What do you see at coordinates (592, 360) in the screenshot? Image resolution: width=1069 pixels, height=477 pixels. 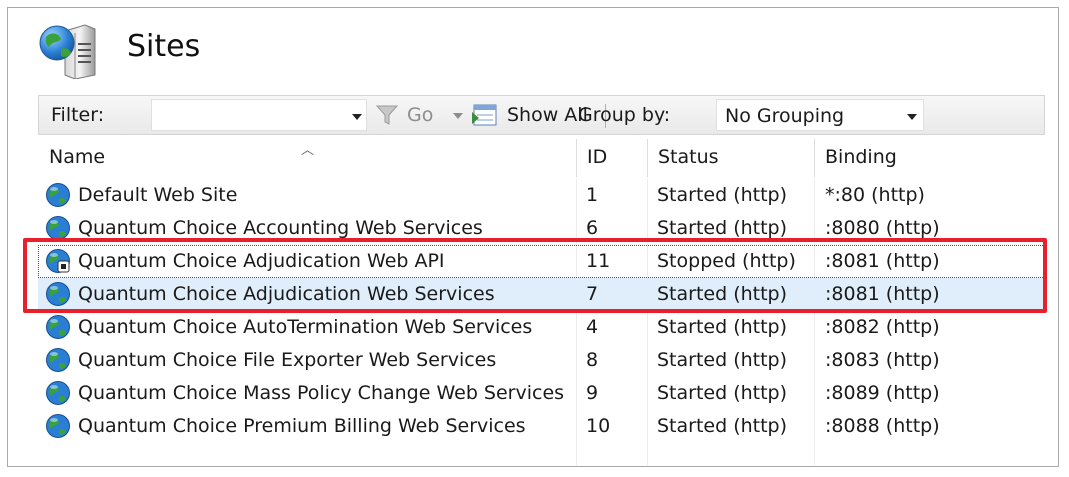 I see `site-id: 8` at bounding box center [592, 360].